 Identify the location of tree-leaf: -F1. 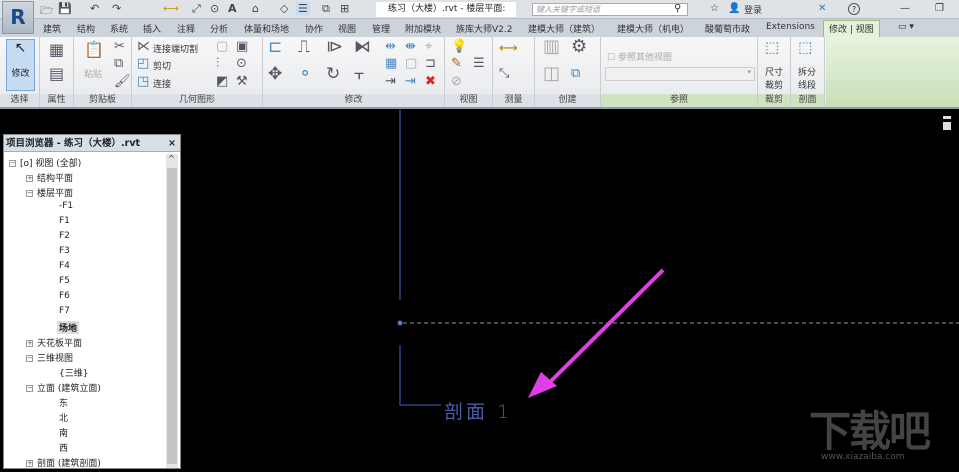
(66, 206).